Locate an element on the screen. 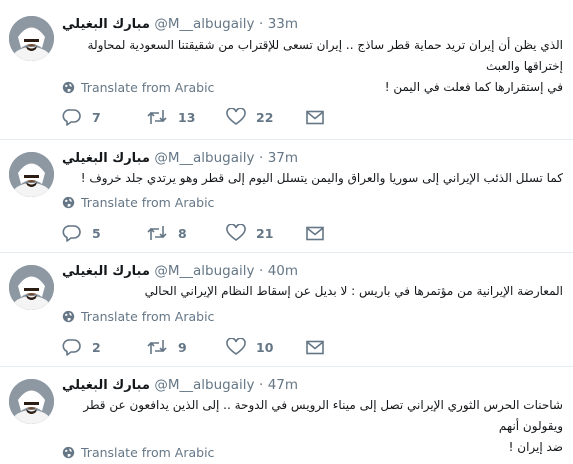  like-count: 22 is located at coordinates (265, 117).